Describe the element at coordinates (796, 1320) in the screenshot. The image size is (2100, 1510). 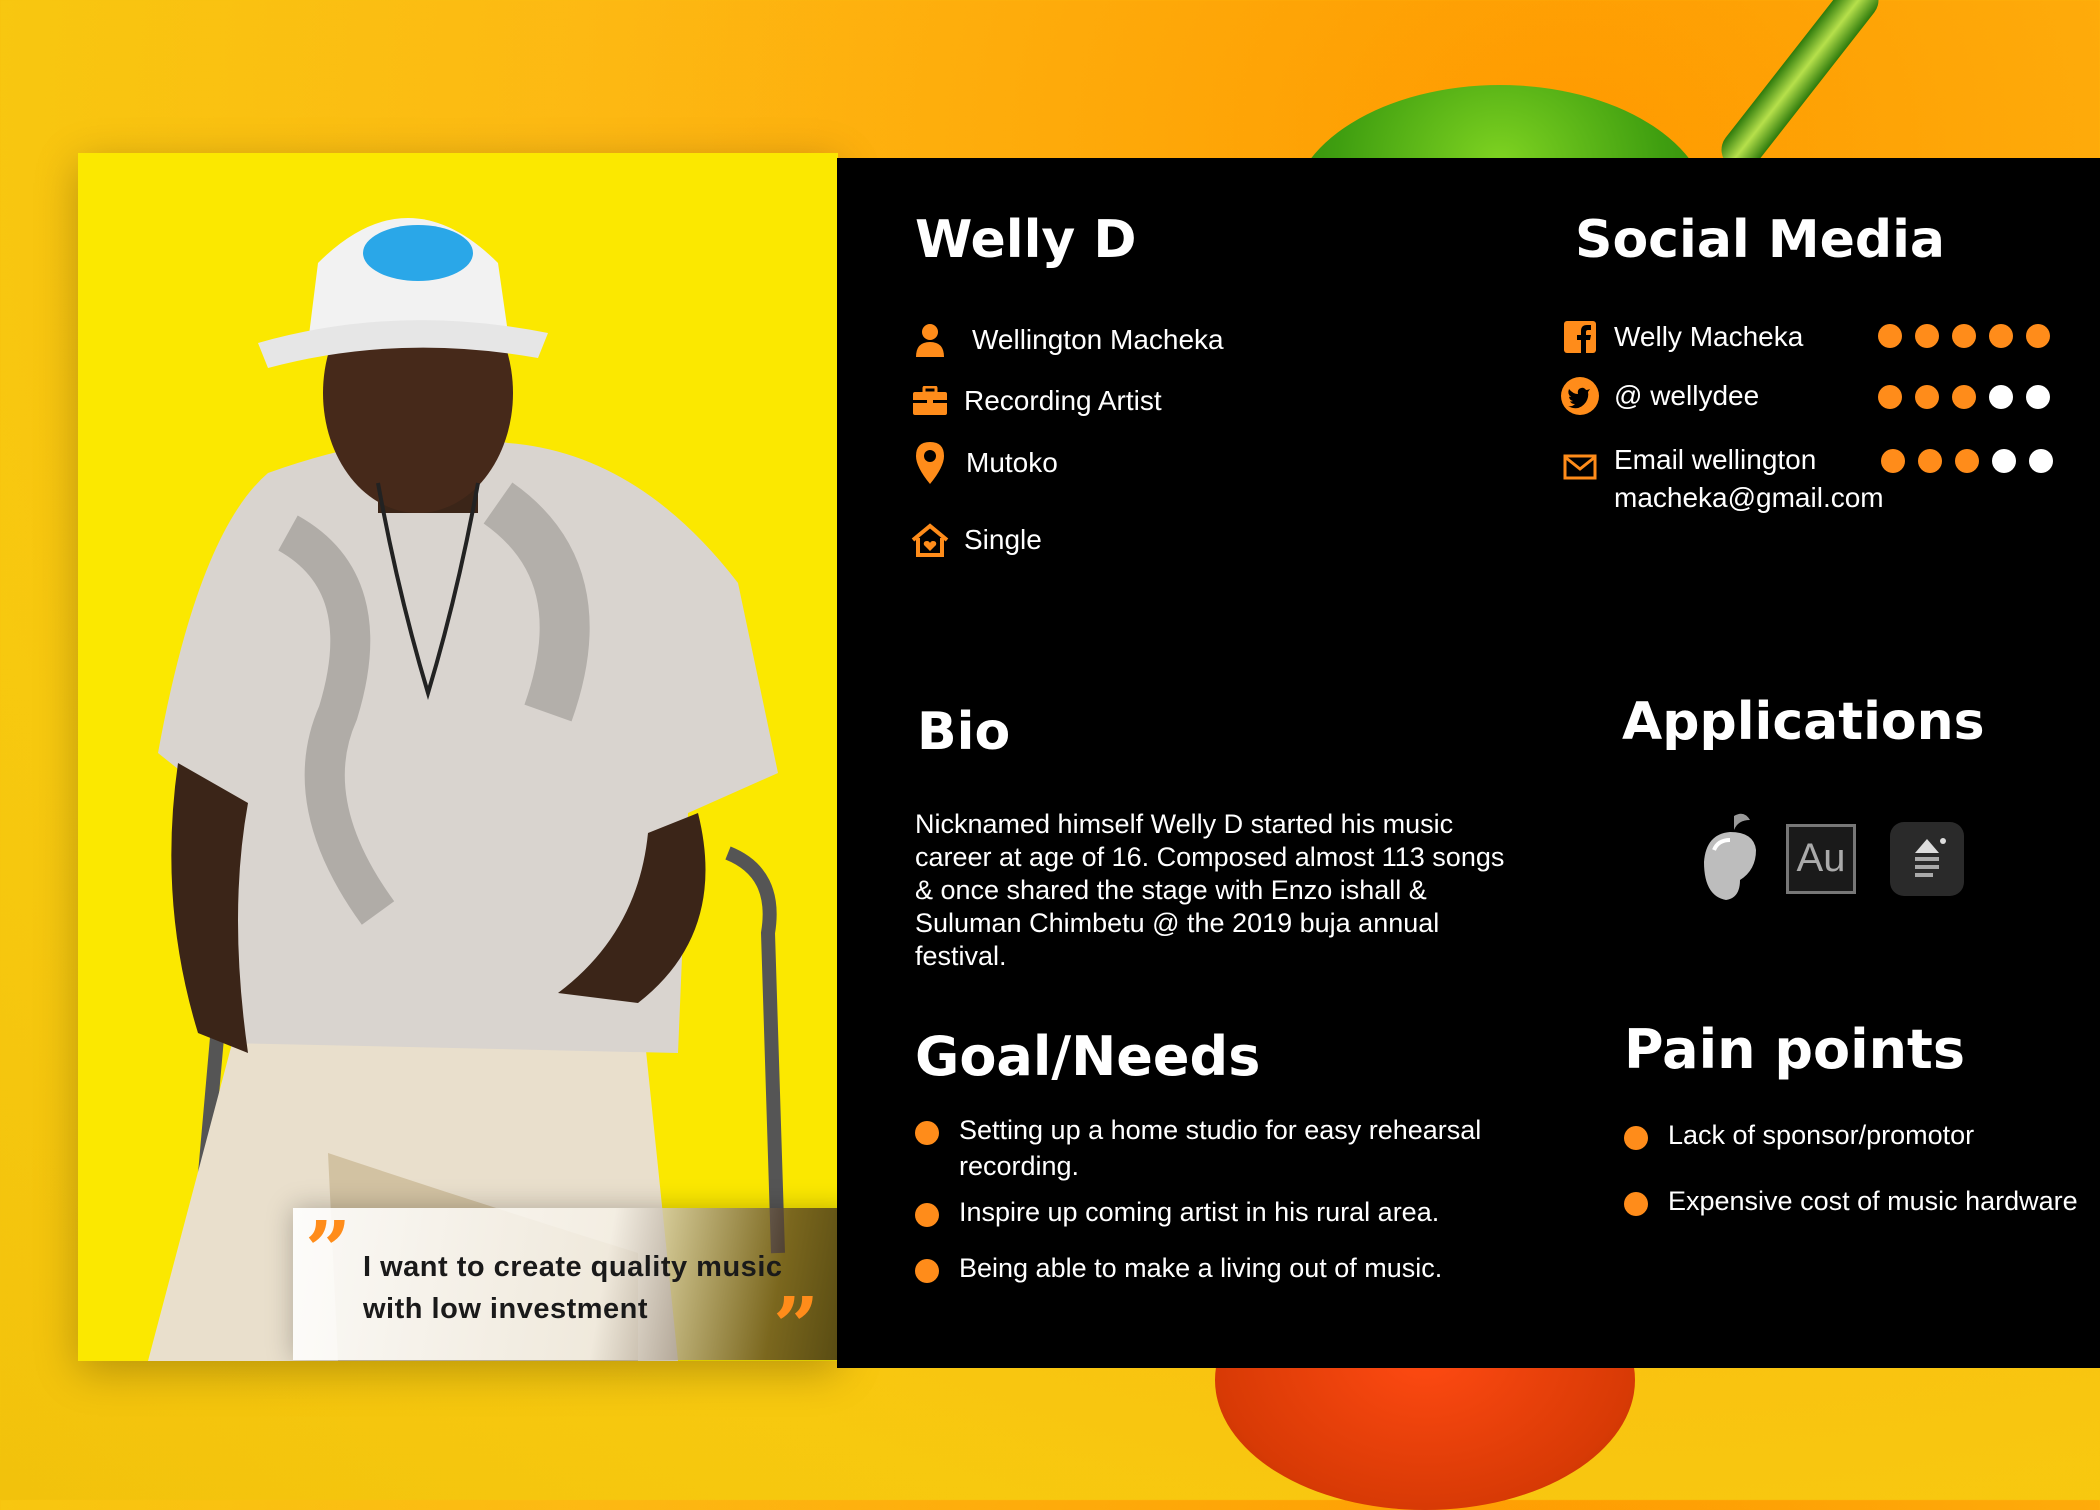
I see `close-quote-icon: ”` at that location.